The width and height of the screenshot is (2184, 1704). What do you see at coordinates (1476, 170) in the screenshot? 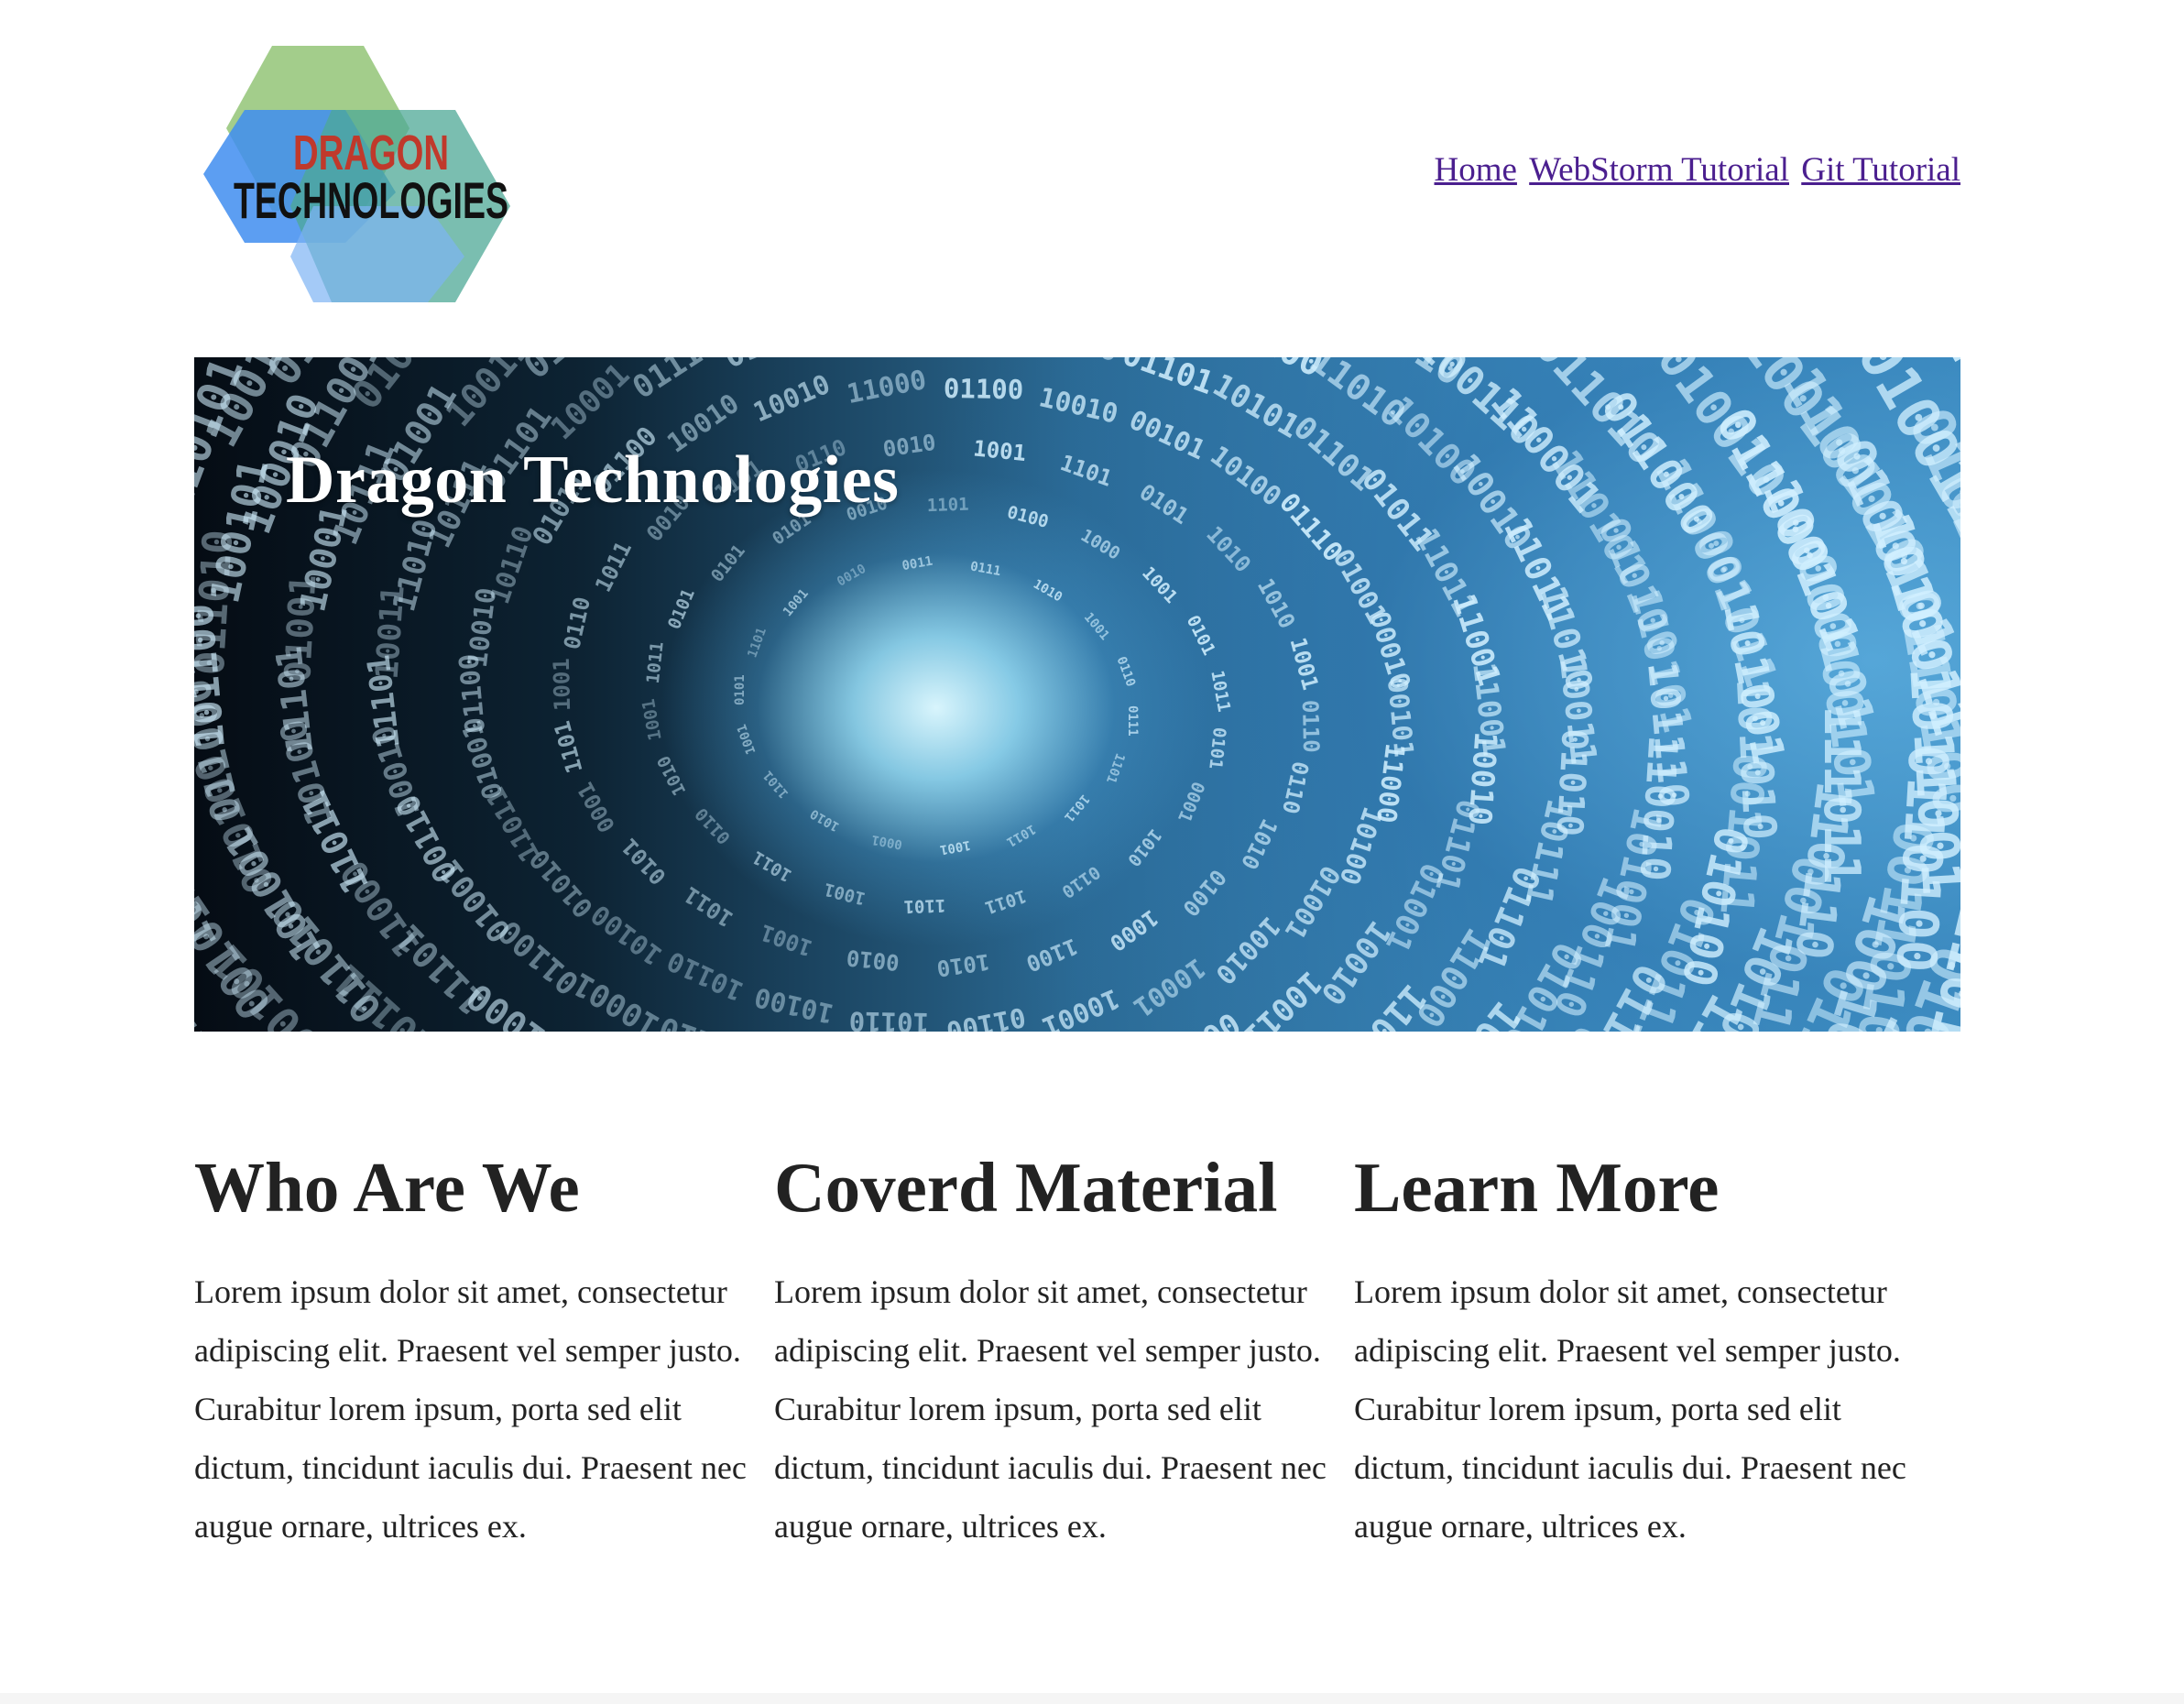
I see `nav-link-home: Home` at bounding box center [1476, 170].